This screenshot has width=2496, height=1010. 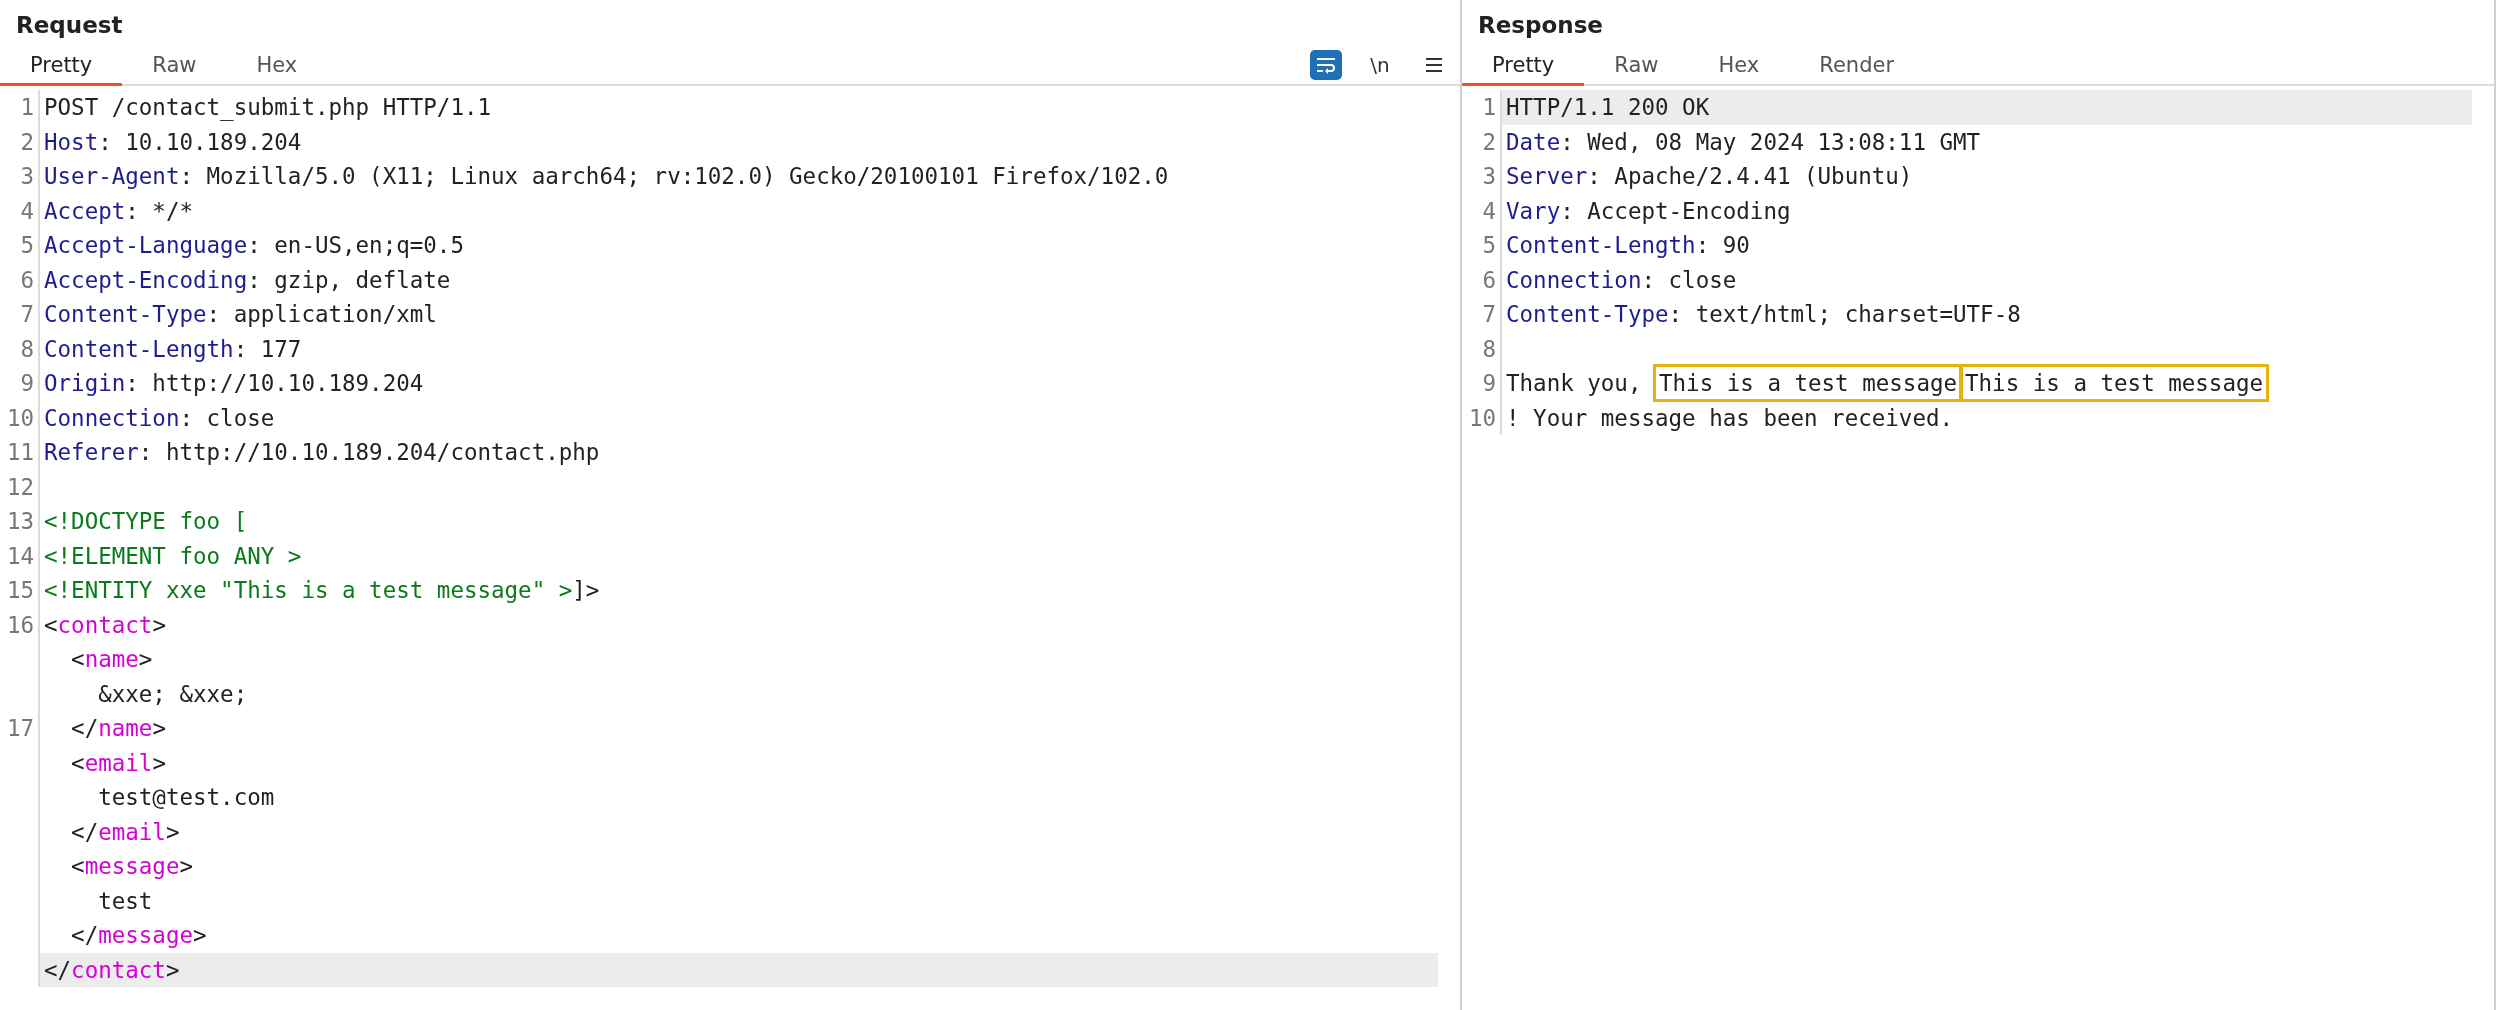 What do you see at coordinates (20, 452) in the screenshot?
I see `line-number: 11` at bounding box center [20, 452].